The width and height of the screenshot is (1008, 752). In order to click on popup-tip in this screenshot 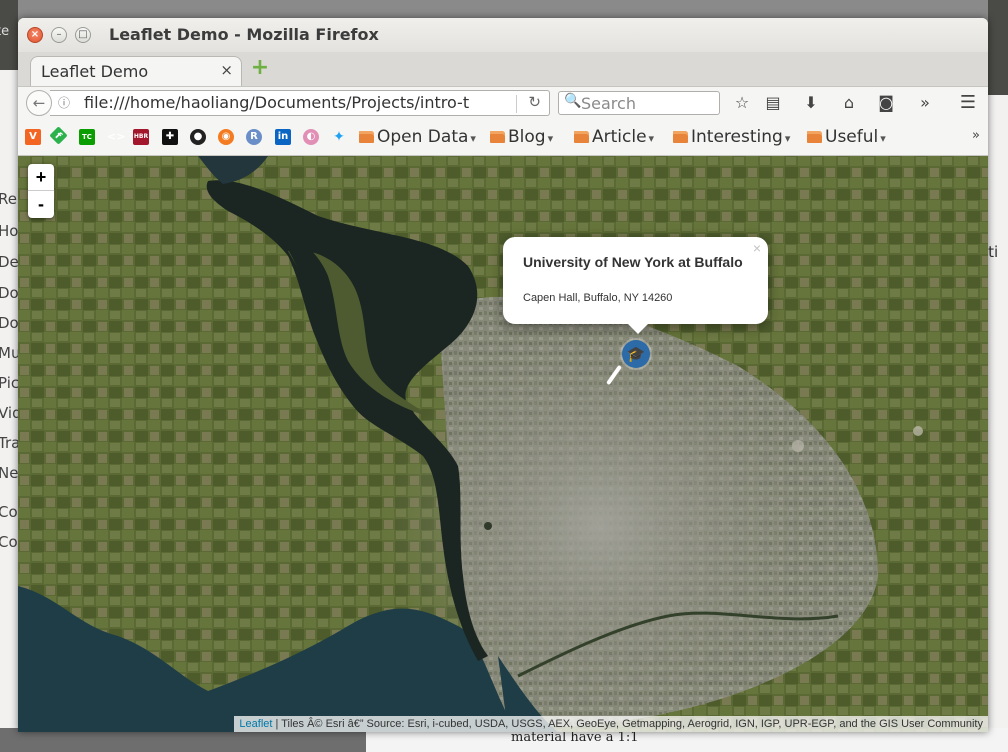, I will do `click(638, 328)`.